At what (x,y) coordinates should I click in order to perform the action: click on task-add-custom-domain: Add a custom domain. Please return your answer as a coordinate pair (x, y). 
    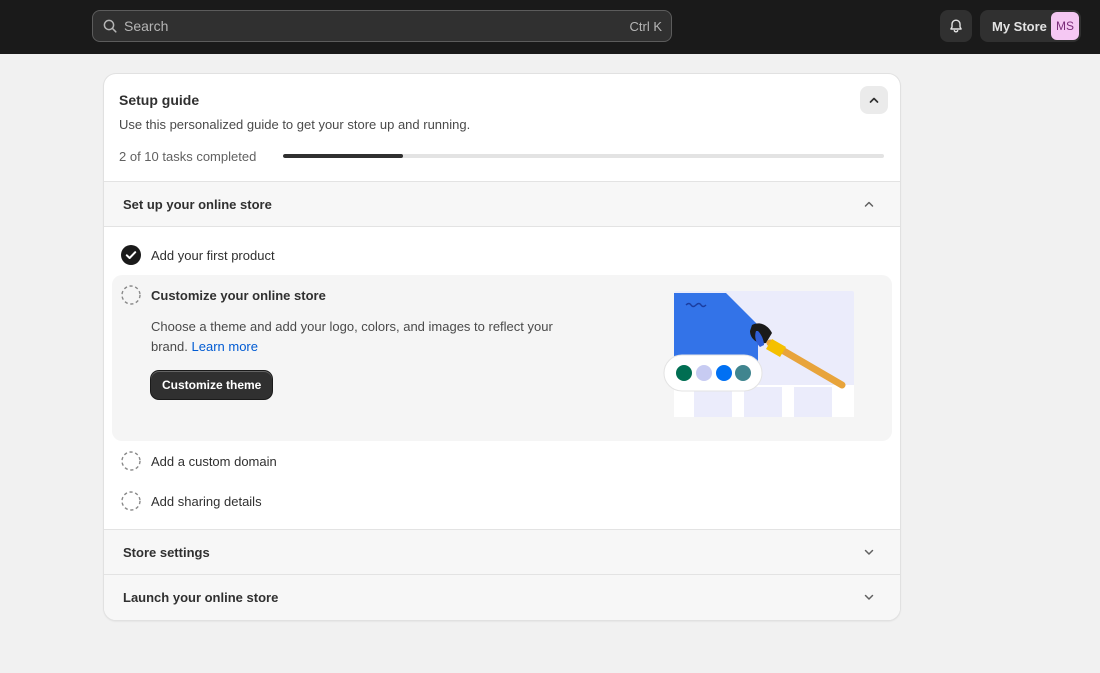
    Looking at the image, I should click on (199, 461).